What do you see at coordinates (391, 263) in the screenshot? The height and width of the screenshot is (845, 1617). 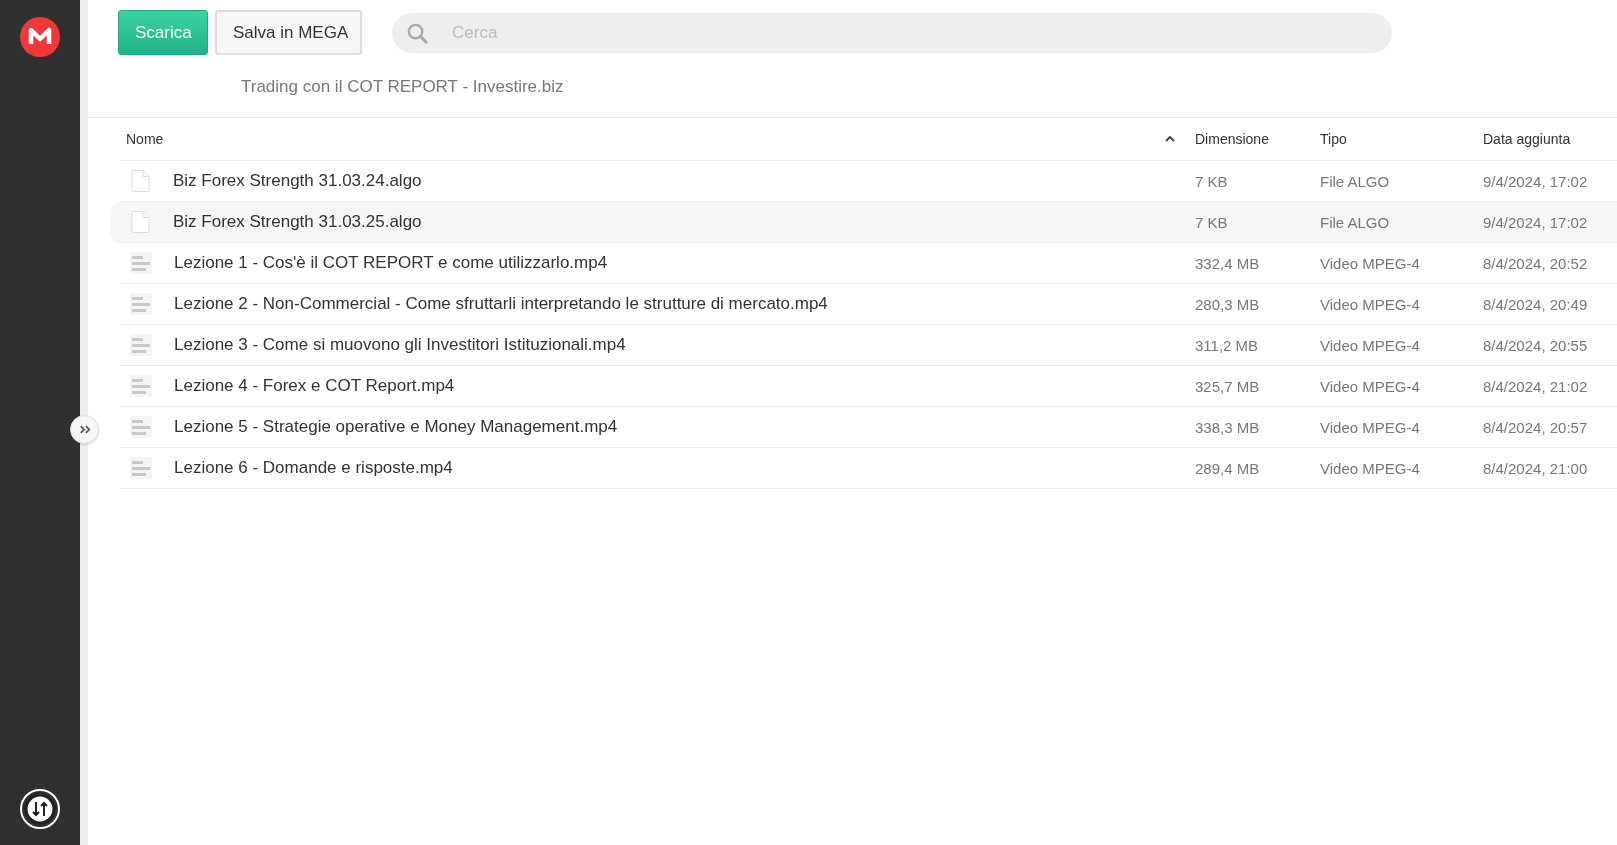 I see `file-name: Lezione 1 - Cos'è il COT REPORT e come utilizzarlo.mp4` at bounding box center [391, 263].